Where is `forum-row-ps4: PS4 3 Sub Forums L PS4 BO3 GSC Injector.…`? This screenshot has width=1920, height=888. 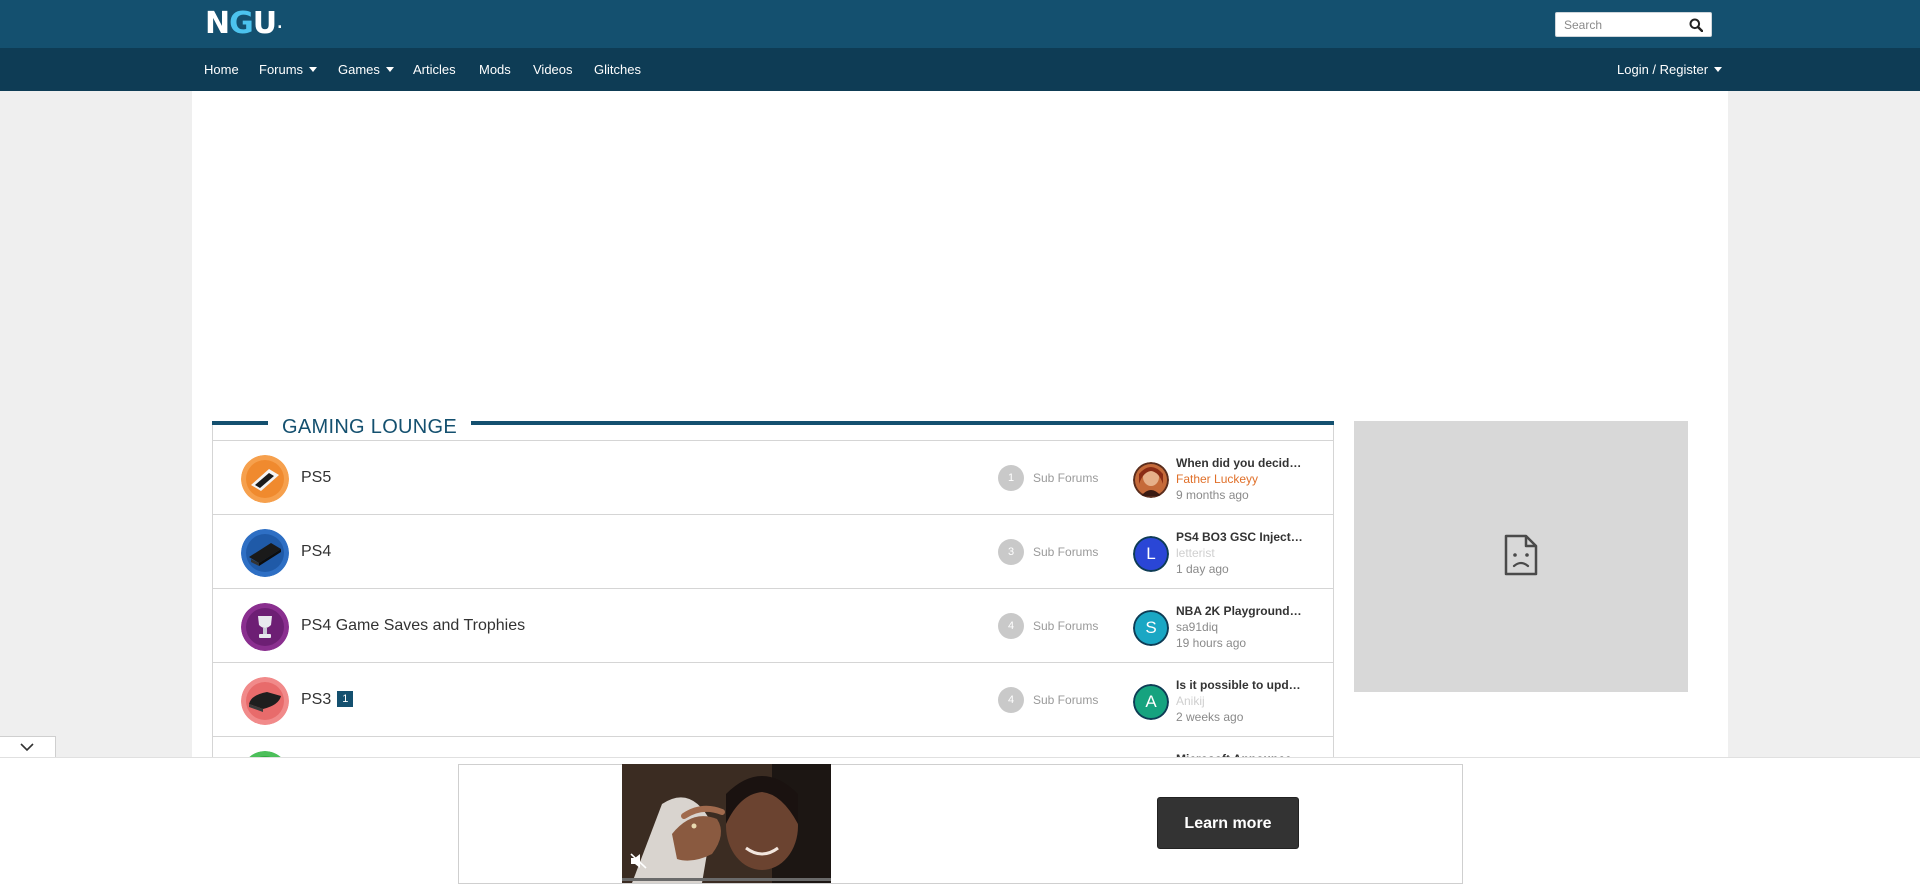 forum-row-ps4: PS4 3 Sub Forums L PS4 BO3 GSC Injector.… is located at coordinates (773, 552).